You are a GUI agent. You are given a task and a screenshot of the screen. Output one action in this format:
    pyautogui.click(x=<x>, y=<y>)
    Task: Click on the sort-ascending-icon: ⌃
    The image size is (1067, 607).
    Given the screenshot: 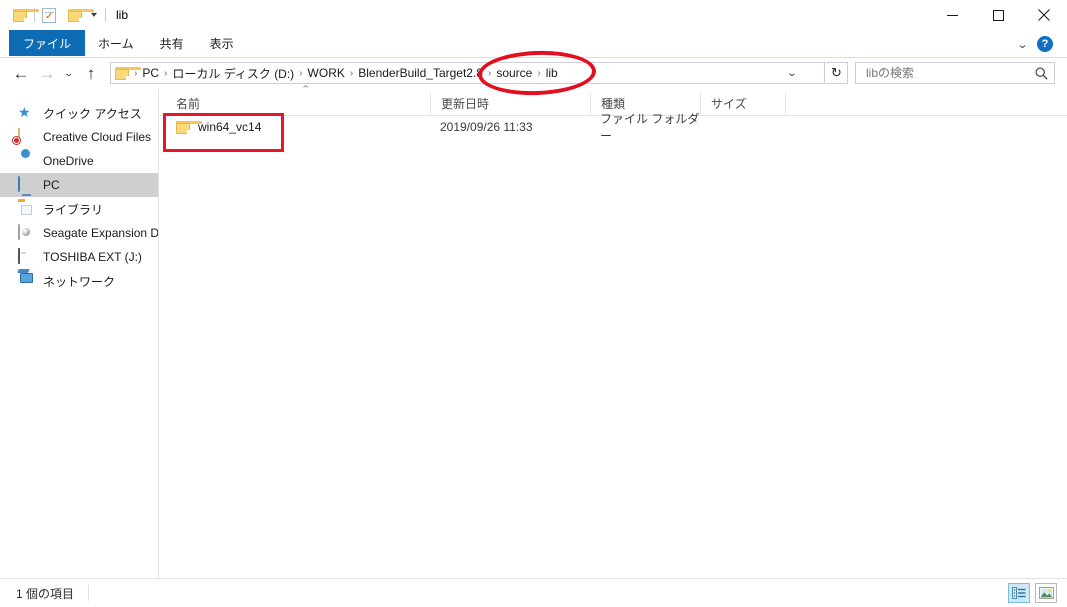 What is the action you would take?
    pyautogui.click(x=306, y=88)
    